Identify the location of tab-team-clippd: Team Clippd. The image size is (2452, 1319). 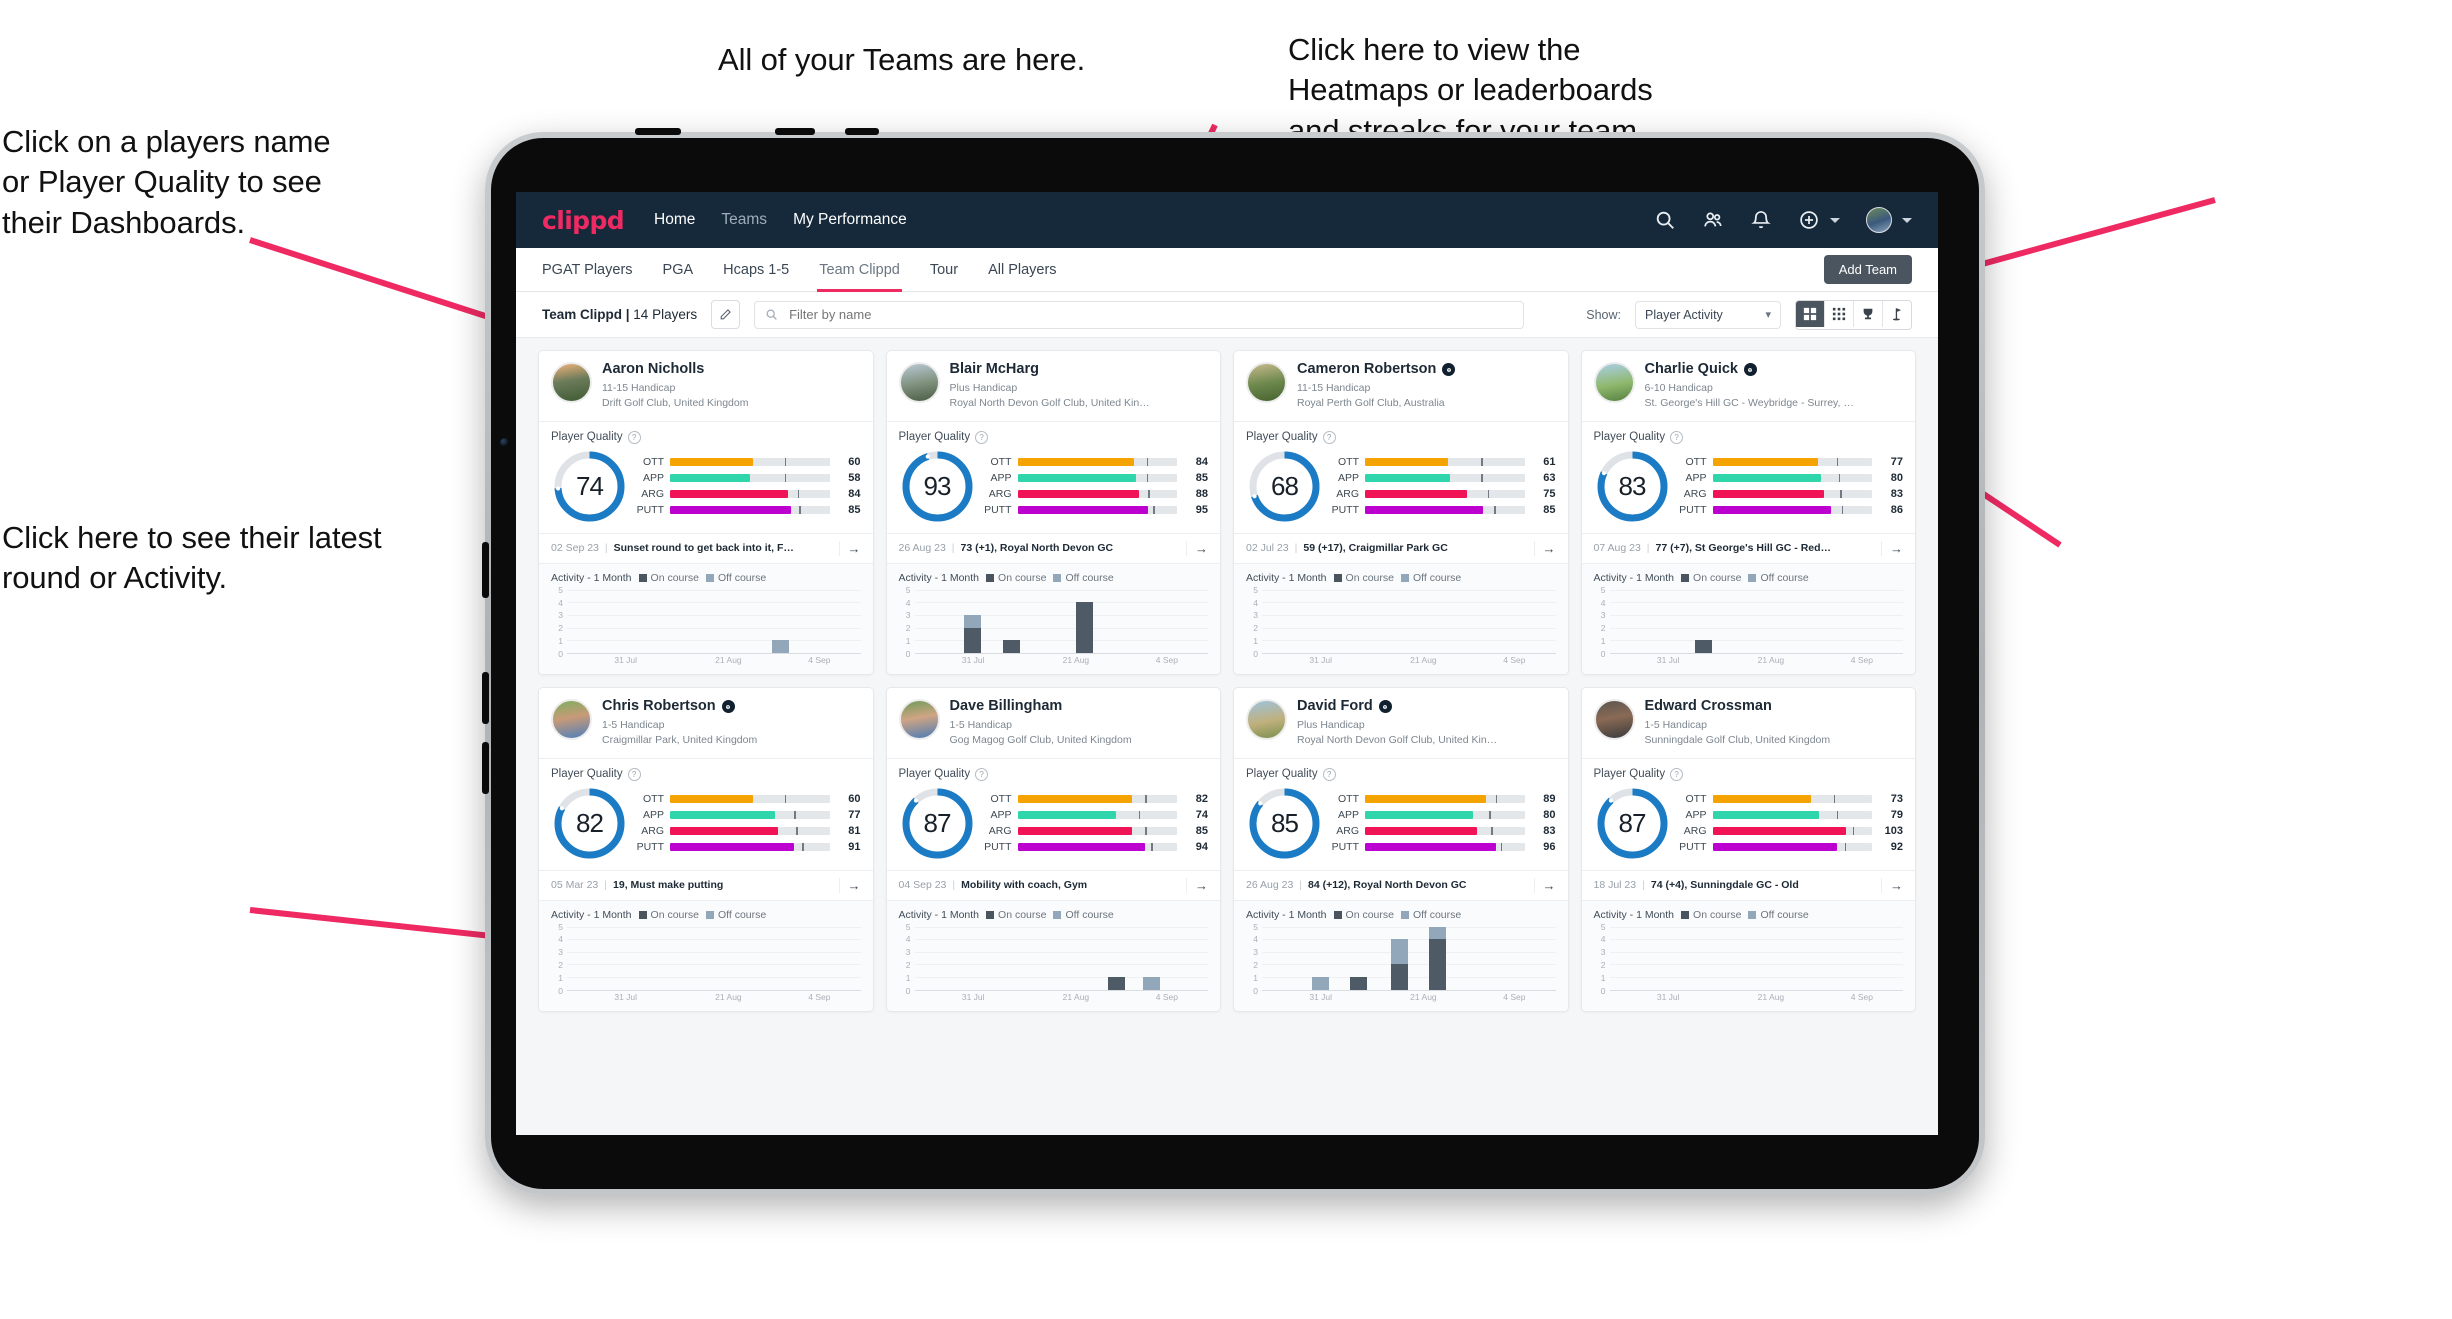
(859, 270).